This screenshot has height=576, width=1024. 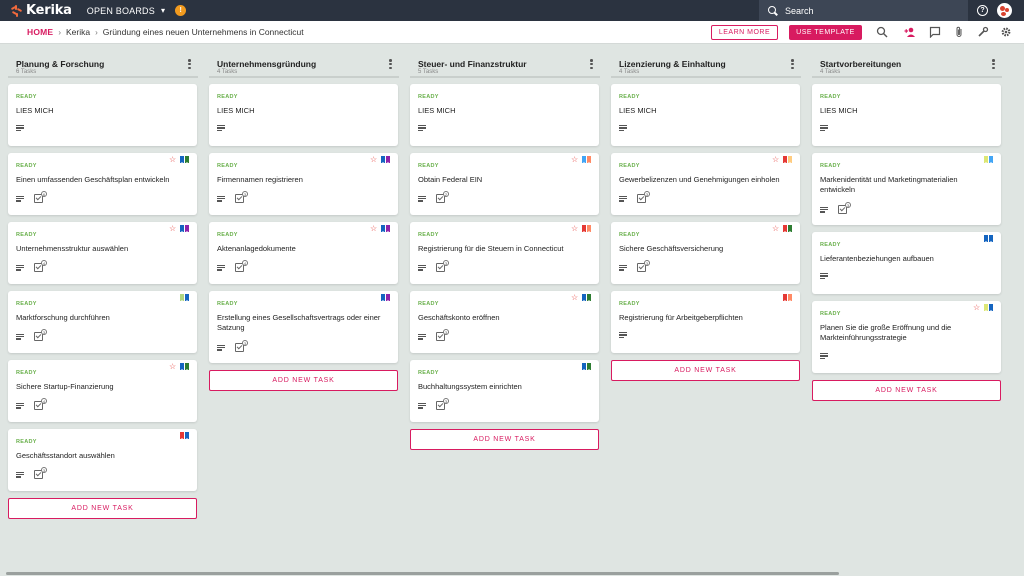 I want to click on notification-badge: !, so click(x=181, y=10).